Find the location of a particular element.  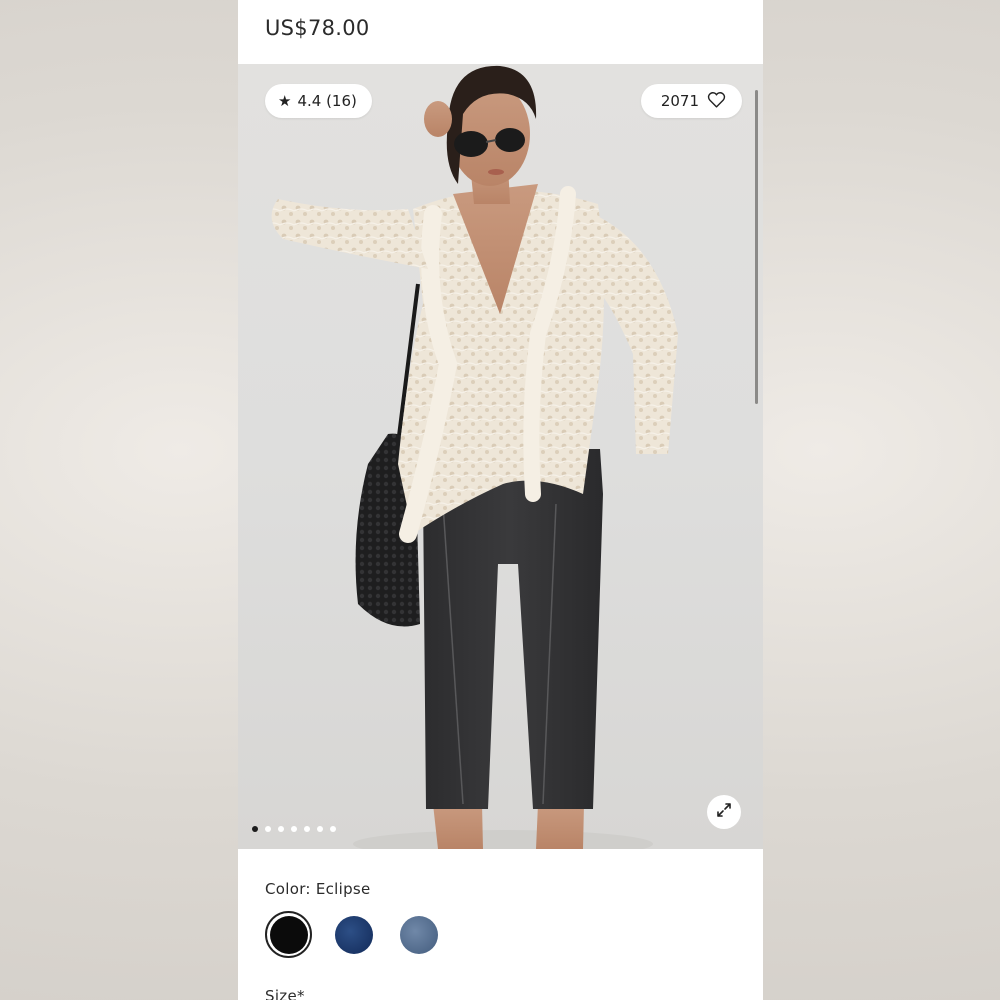

expand-icon is located at coordinates (724, 812).